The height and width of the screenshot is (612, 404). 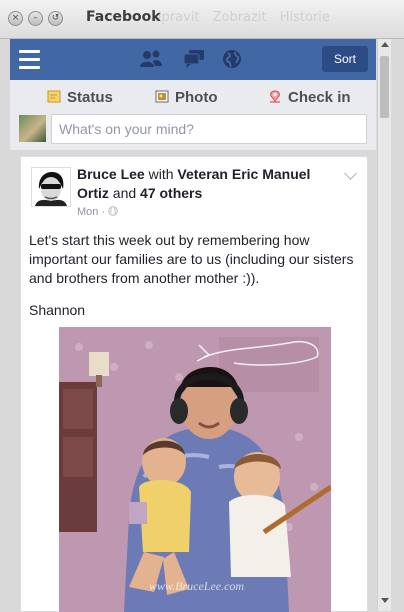 I want to click on friend-requests-icon, so click(x=151, y=59).